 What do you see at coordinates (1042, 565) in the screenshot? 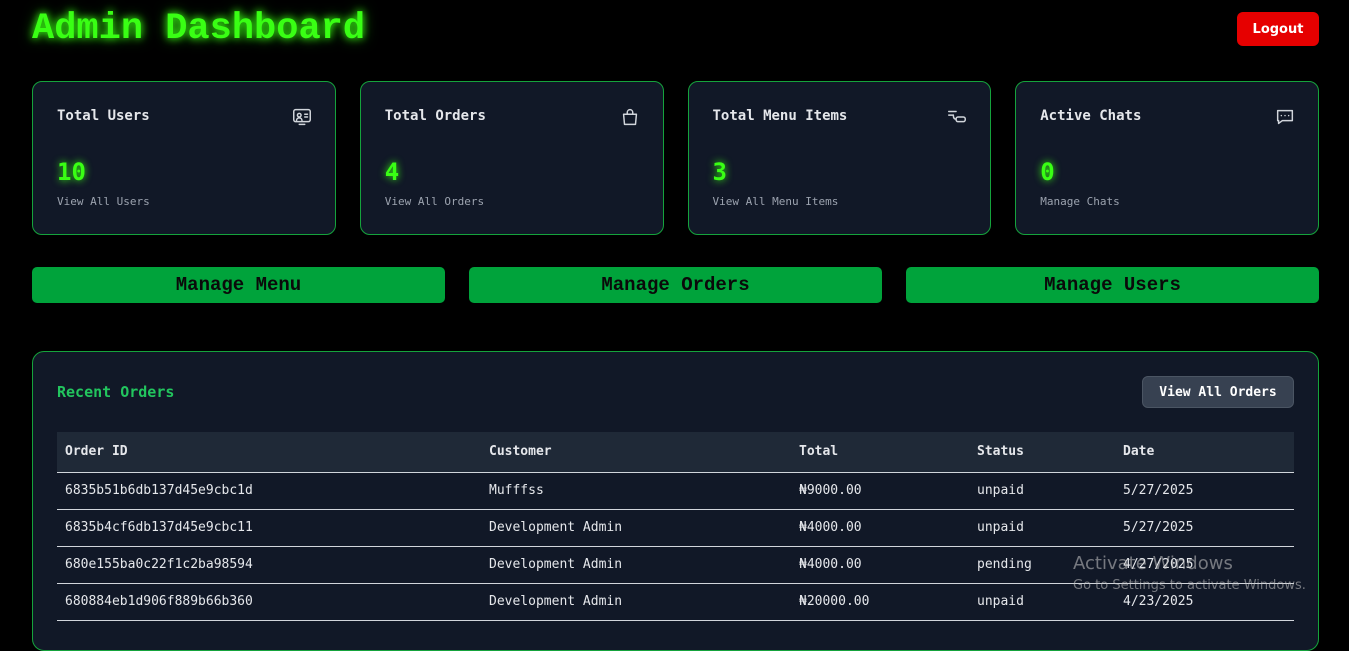
I see `status-cell: pending` at bounding box center [1042, 565].